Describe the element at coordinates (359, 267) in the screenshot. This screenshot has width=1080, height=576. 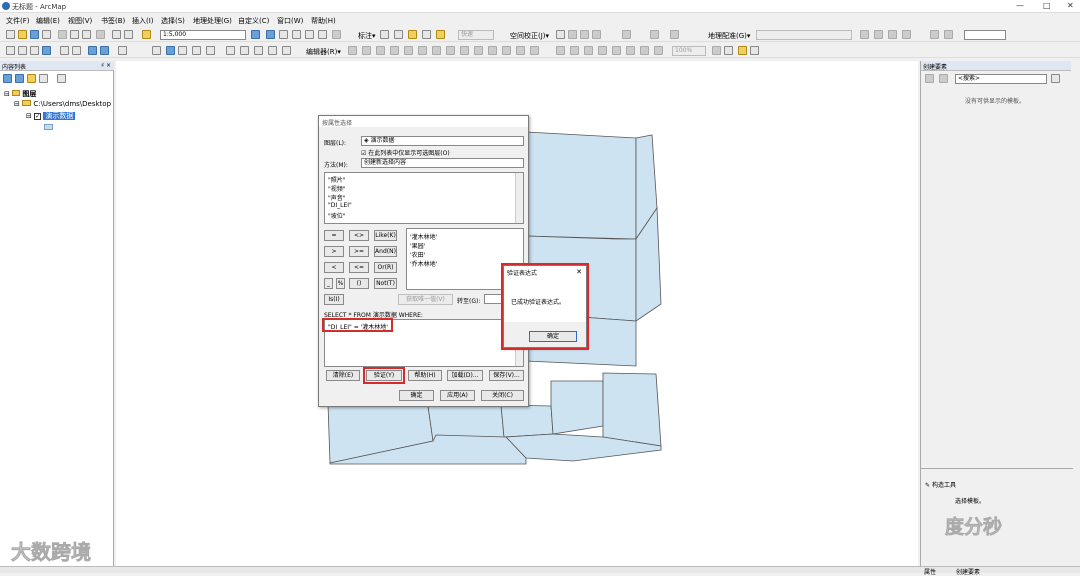
I see `op-less-equal-button: <=` at that location.